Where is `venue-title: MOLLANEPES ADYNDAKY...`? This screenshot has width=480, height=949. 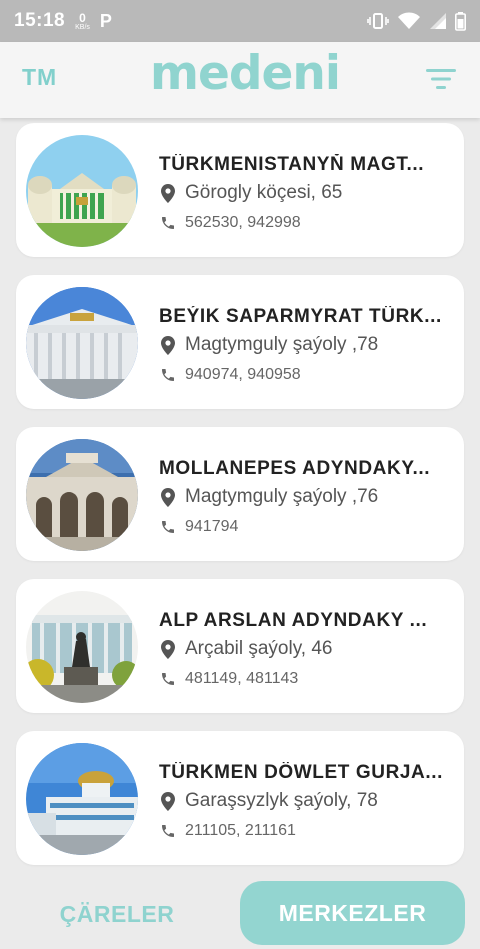
venue-title: MOLLANEPES ADYNDAKY... is located at coordinates (295, 468).